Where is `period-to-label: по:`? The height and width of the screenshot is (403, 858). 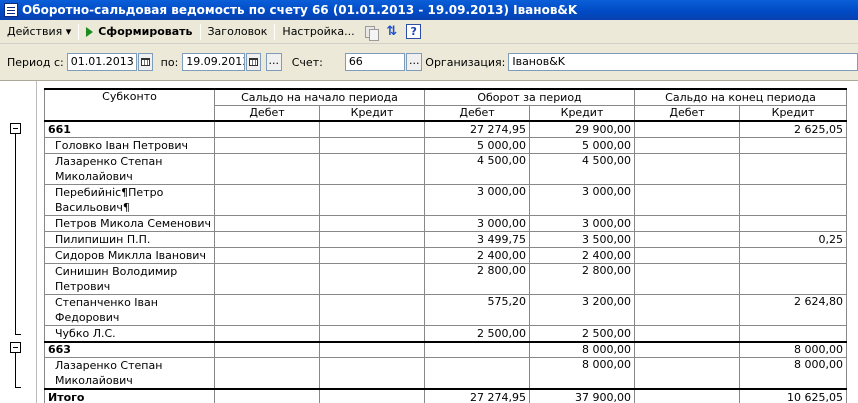
period-to-label: по: is located at coordinates (169, 62).